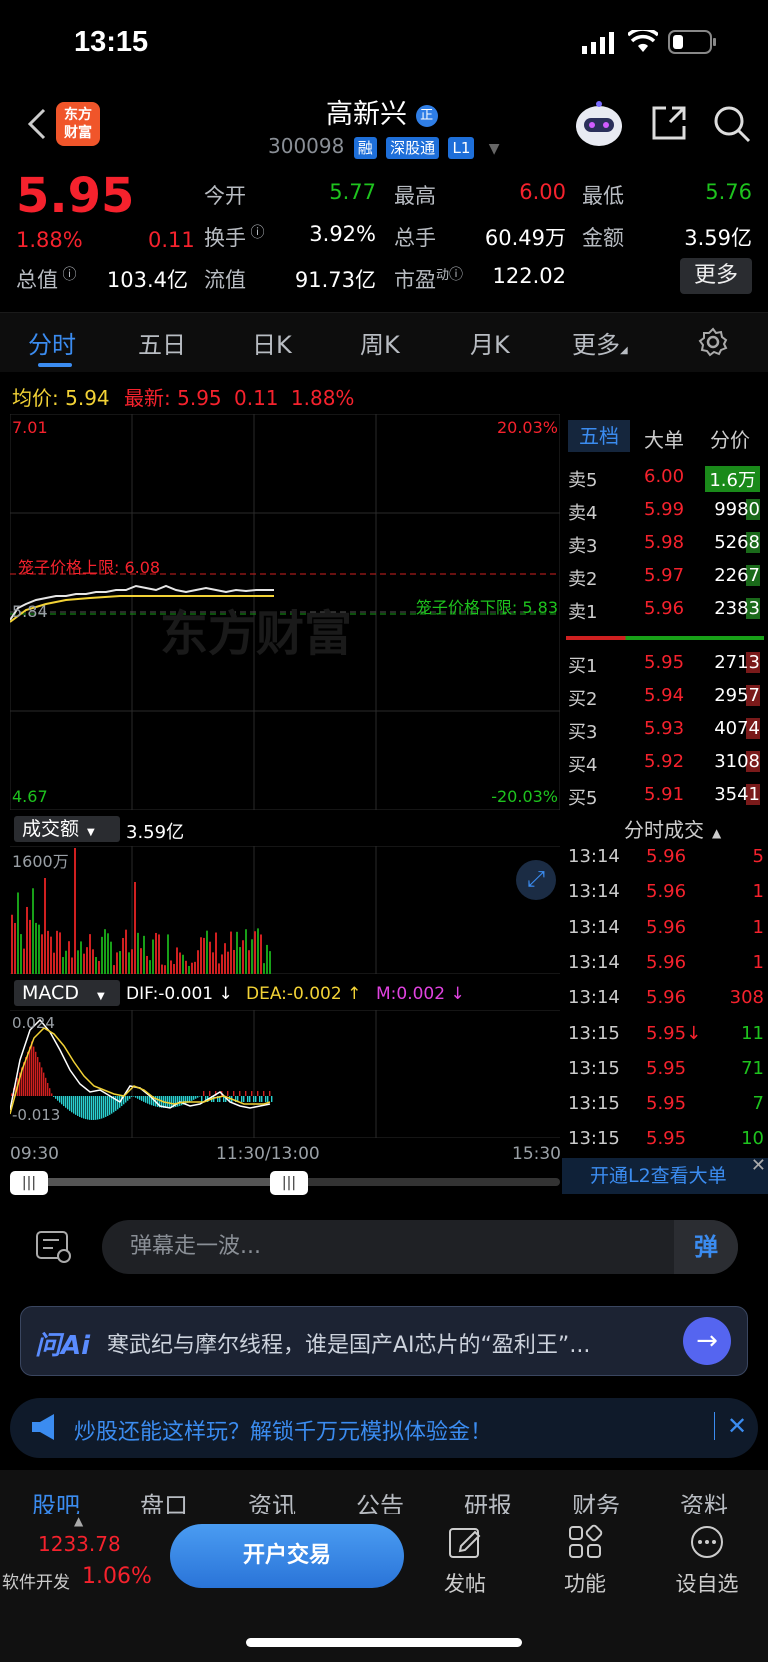 This screenshot has height=1662, width=768. Describe the element at coordinates (36, 1580) in the screenshot. I see `sector-name: 软件开发` at that location.